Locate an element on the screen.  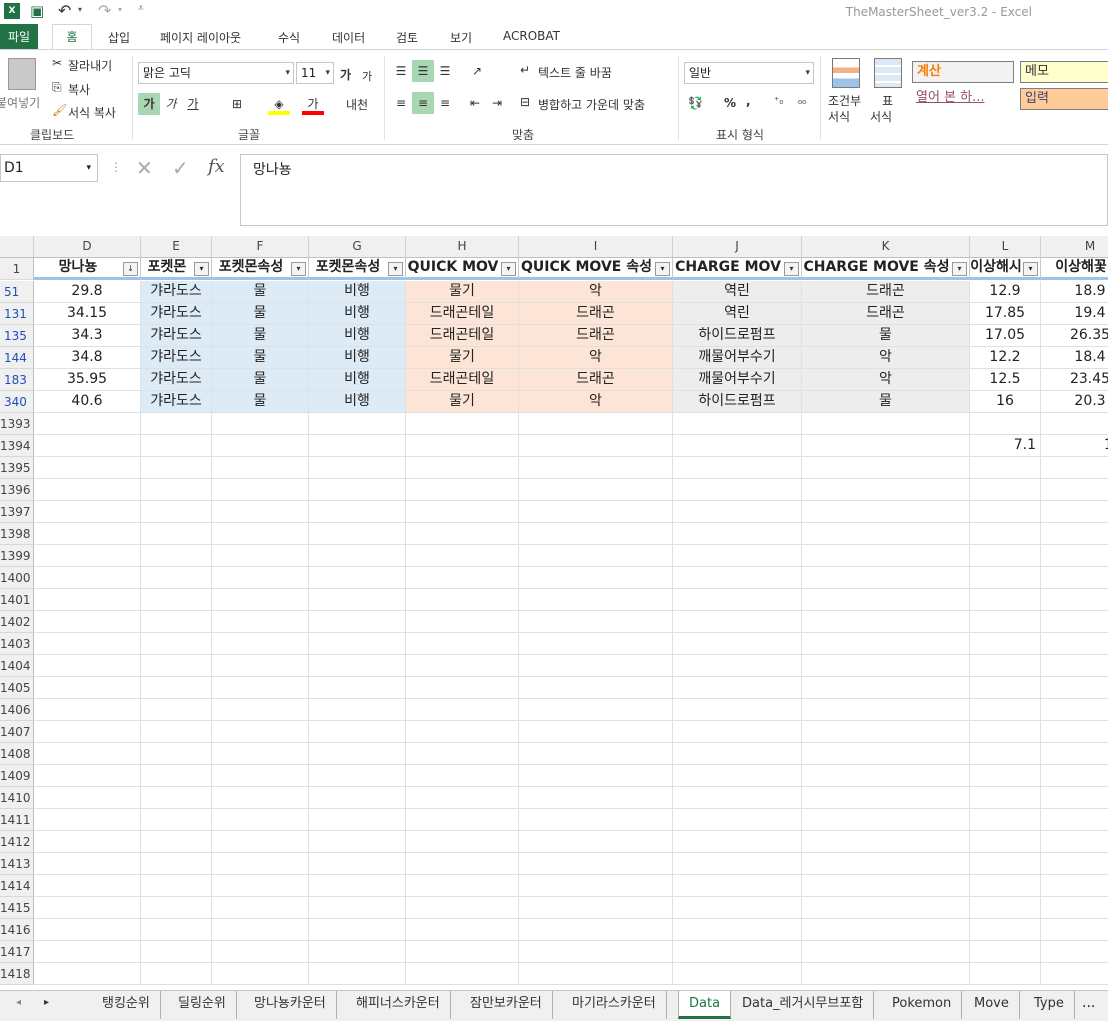
row-header: 1412 is located at coordinates (17, 842).